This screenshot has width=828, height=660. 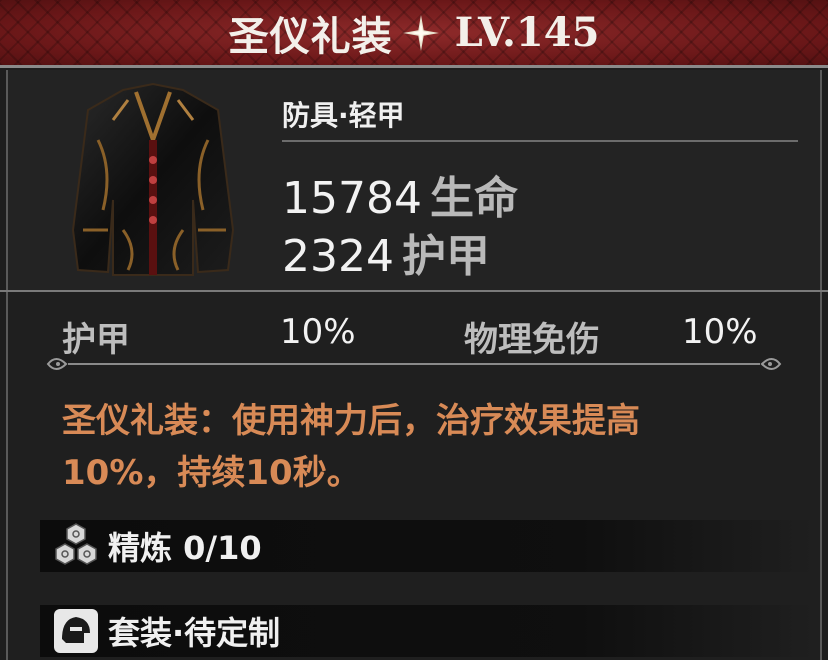 I want to click on jacket-image, so click(x=153, y=179).